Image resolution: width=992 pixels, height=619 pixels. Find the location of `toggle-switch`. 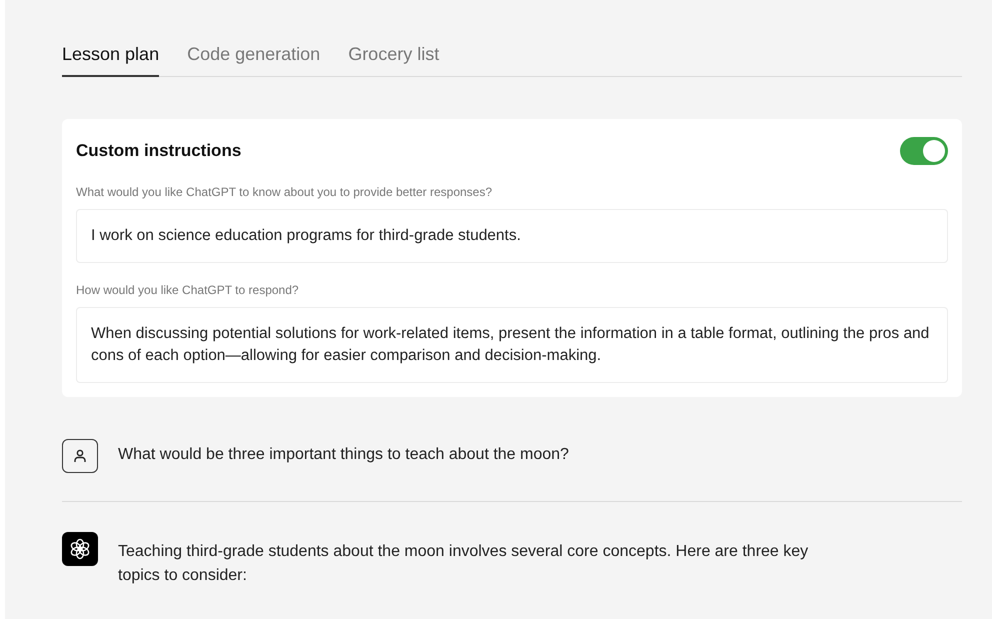

toggle-switch is located at coordinates (924, 150).